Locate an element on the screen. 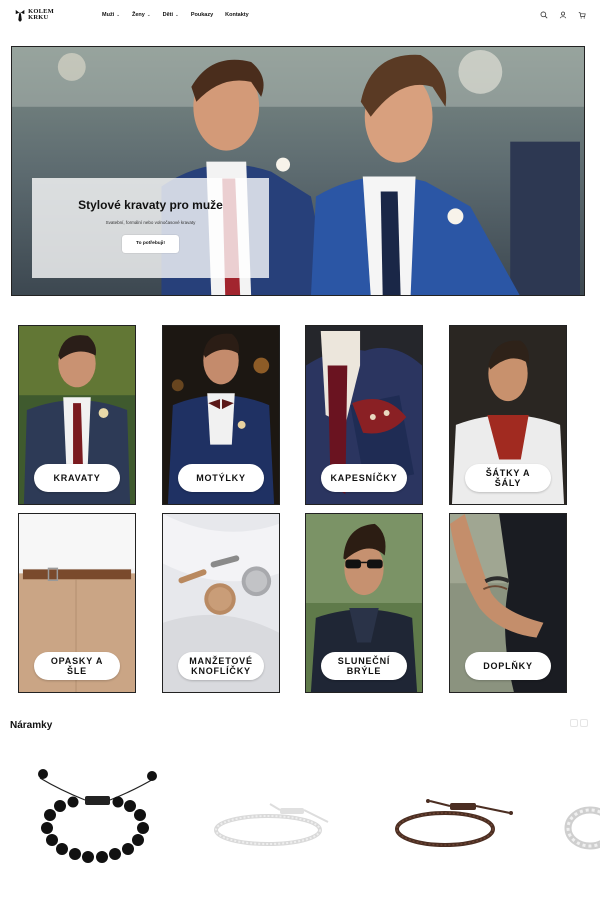  nav-item-muzi: Muži ⌄ is located at coordinates (111, 15).